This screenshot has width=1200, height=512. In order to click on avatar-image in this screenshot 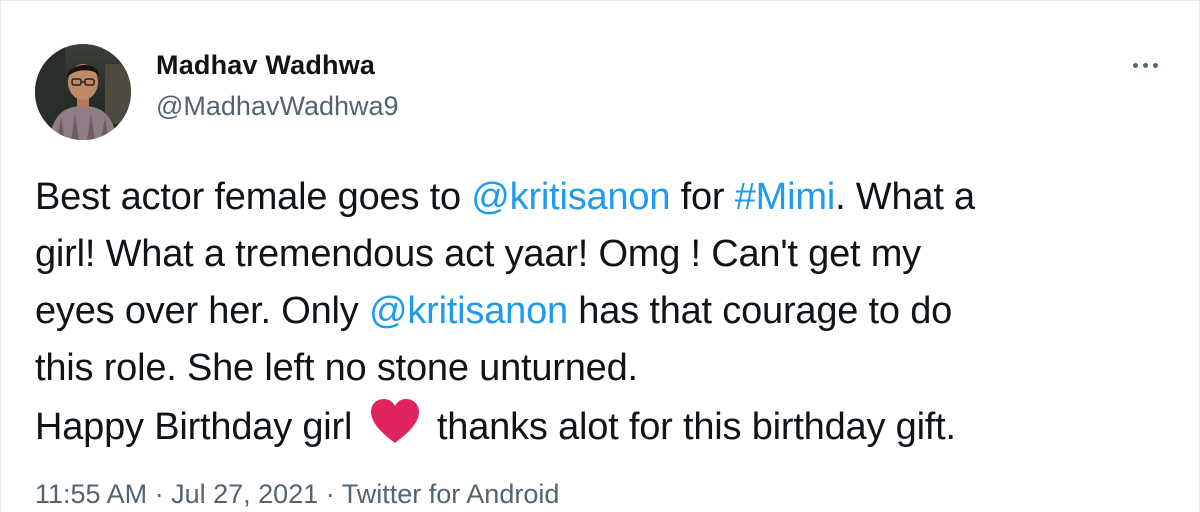, I will do `click(83, 92)`.